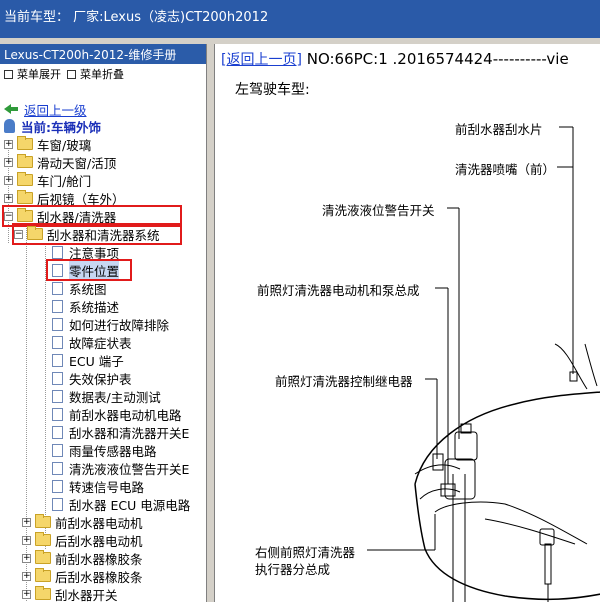 This screenshot has height=602, width=600. Describe the element at coordinates (104, 450) in the screenshot. I see `tree-item-rain-sensor-circuit: 雨量传感器电路` at that location.